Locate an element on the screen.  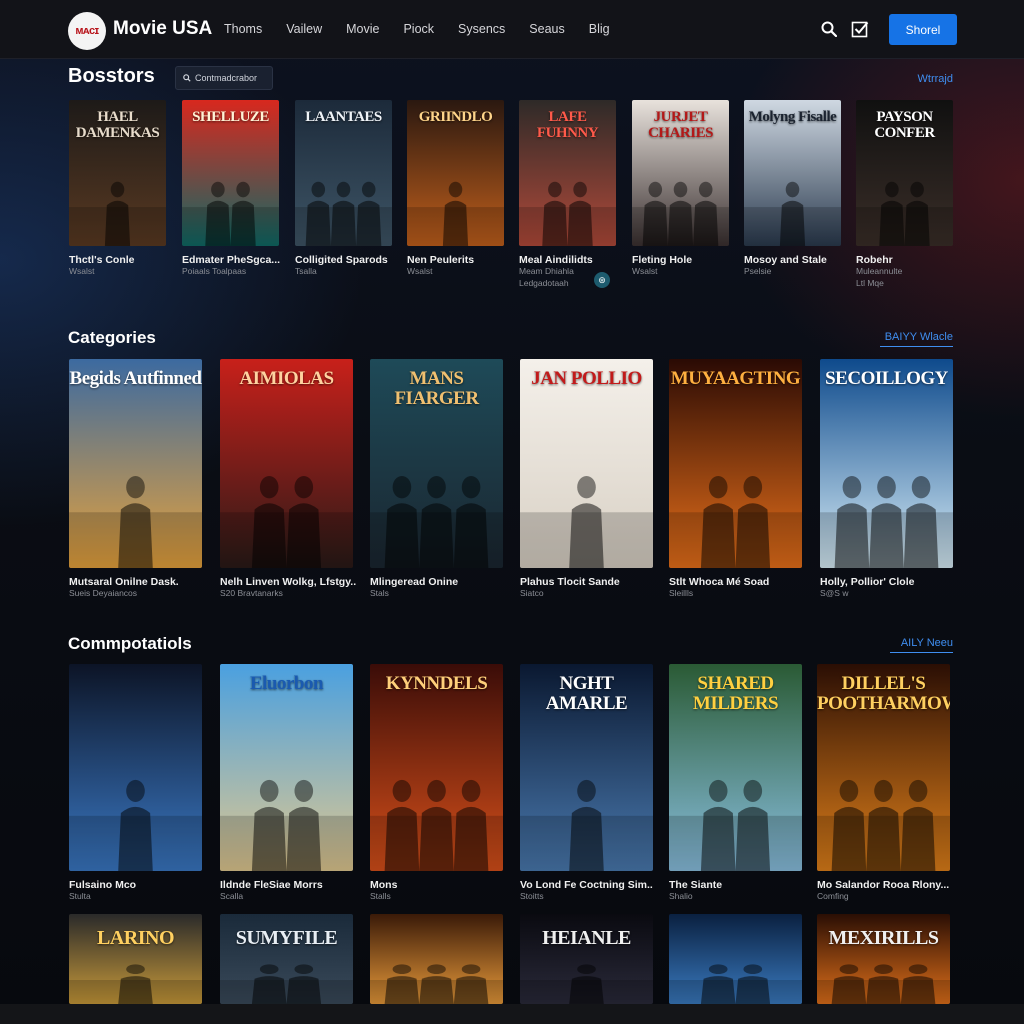
movie-poster: HAEL DAMENKAS is located at coordinates (117, 173).